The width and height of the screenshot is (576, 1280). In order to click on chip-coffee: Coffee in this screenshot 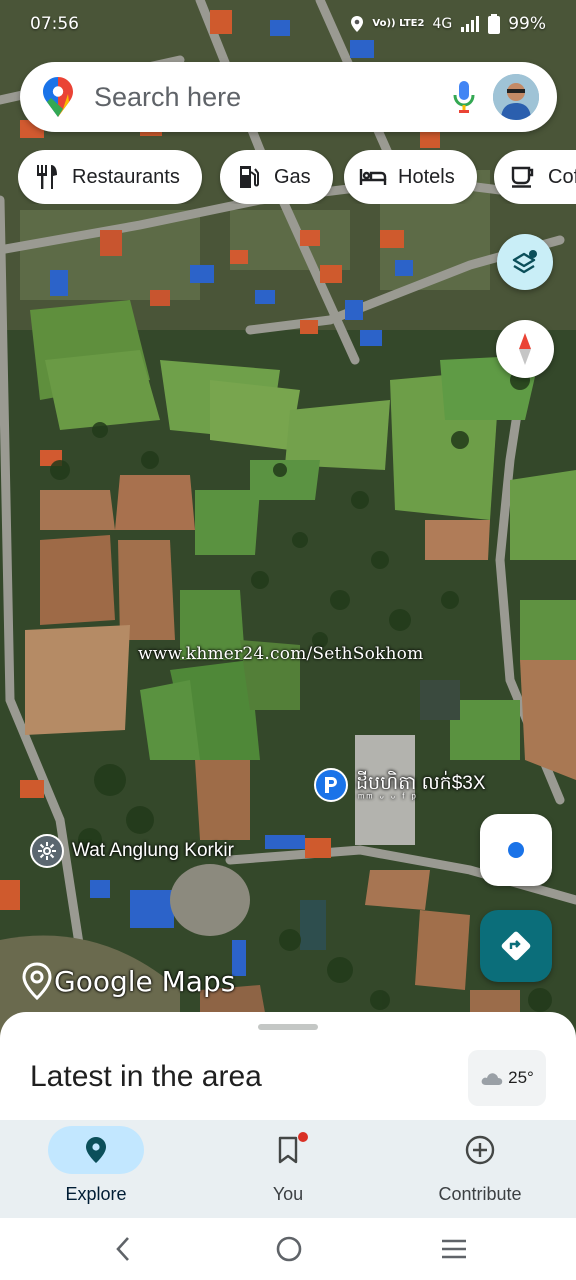, I will do `click(535, 177)`.